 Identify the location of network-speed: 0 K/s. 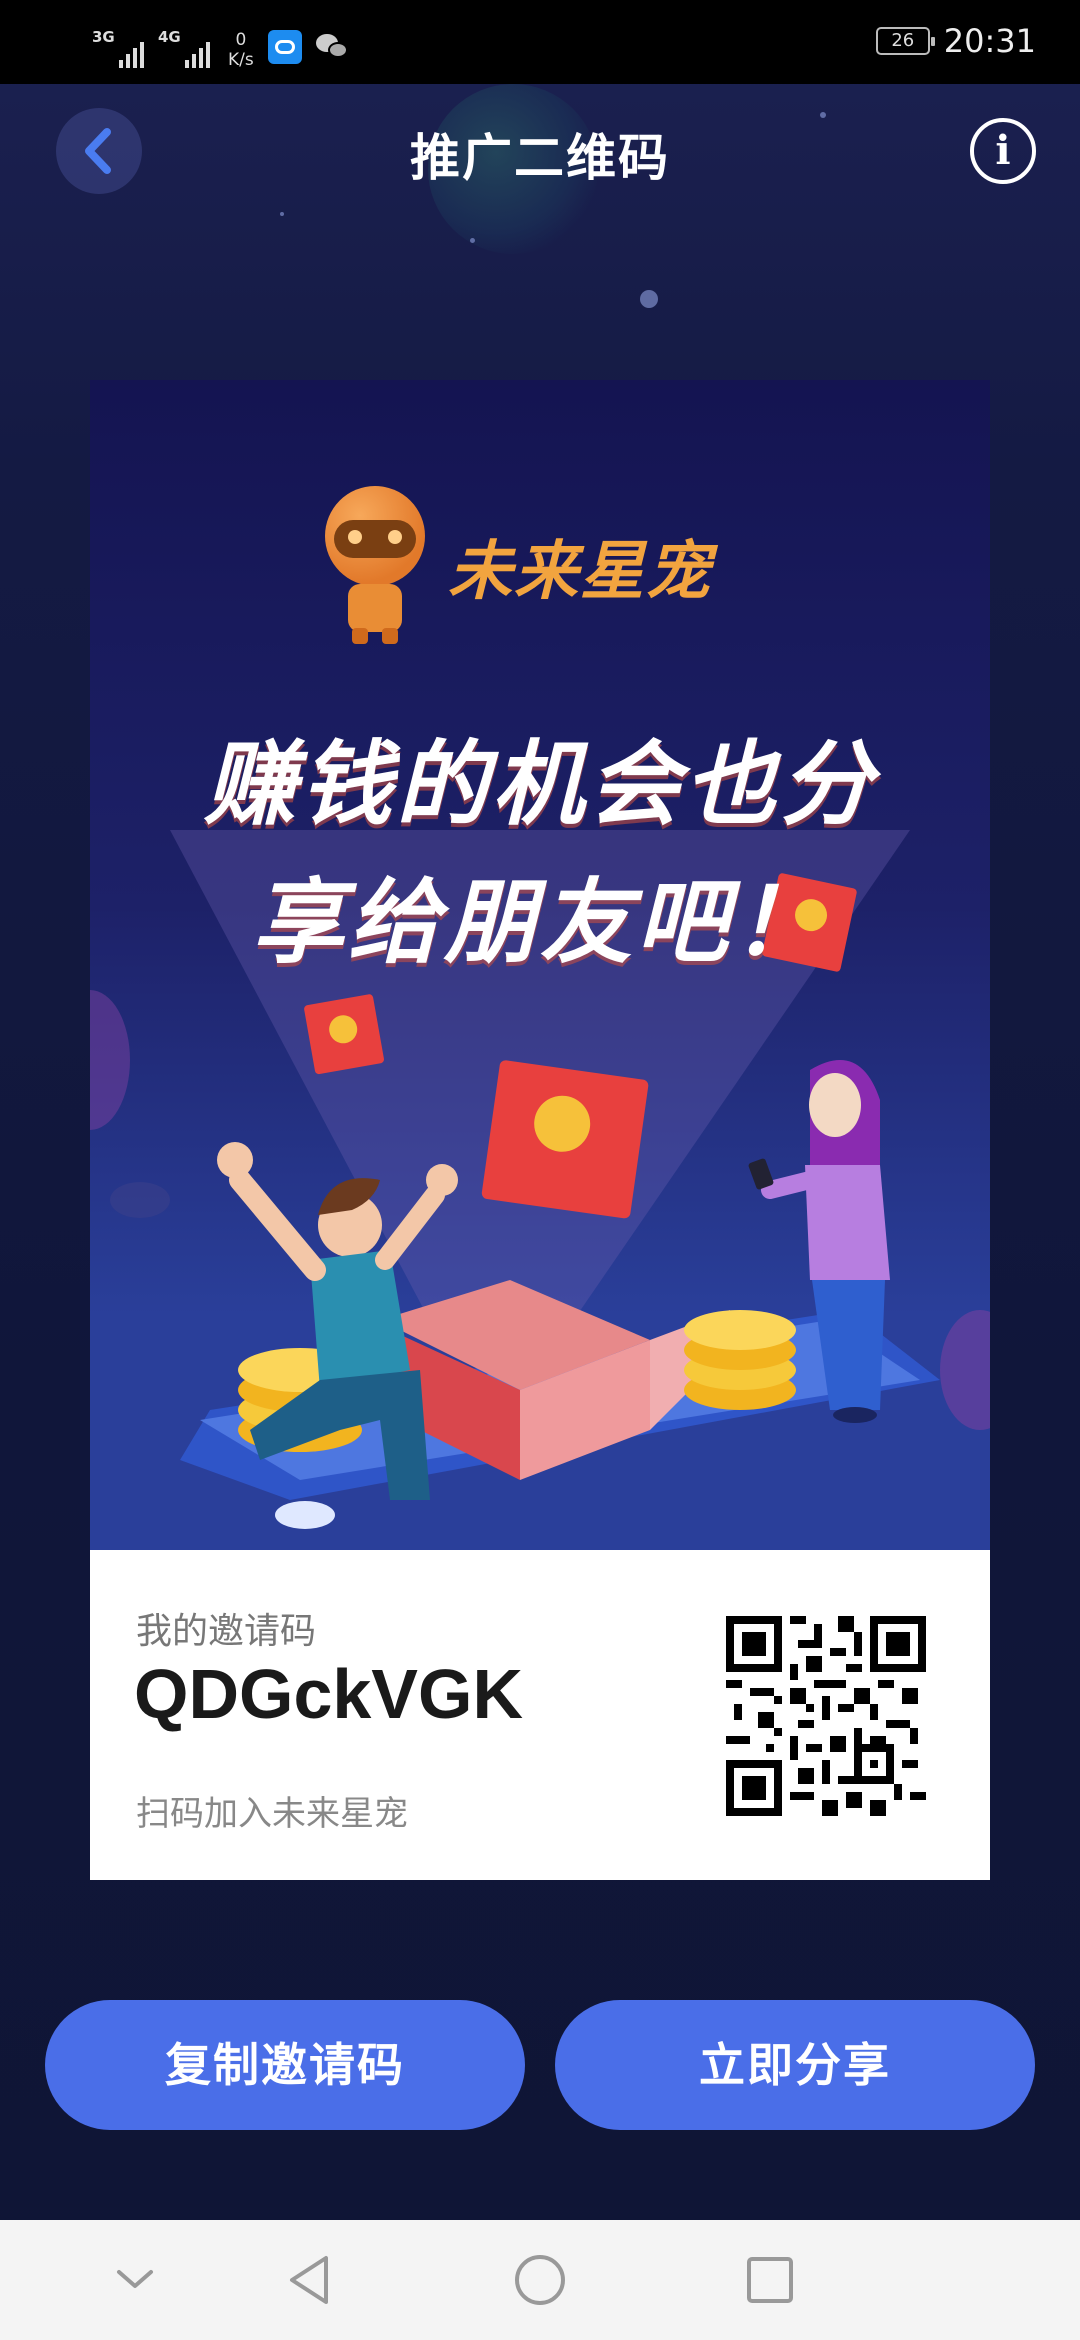
(241, 50).